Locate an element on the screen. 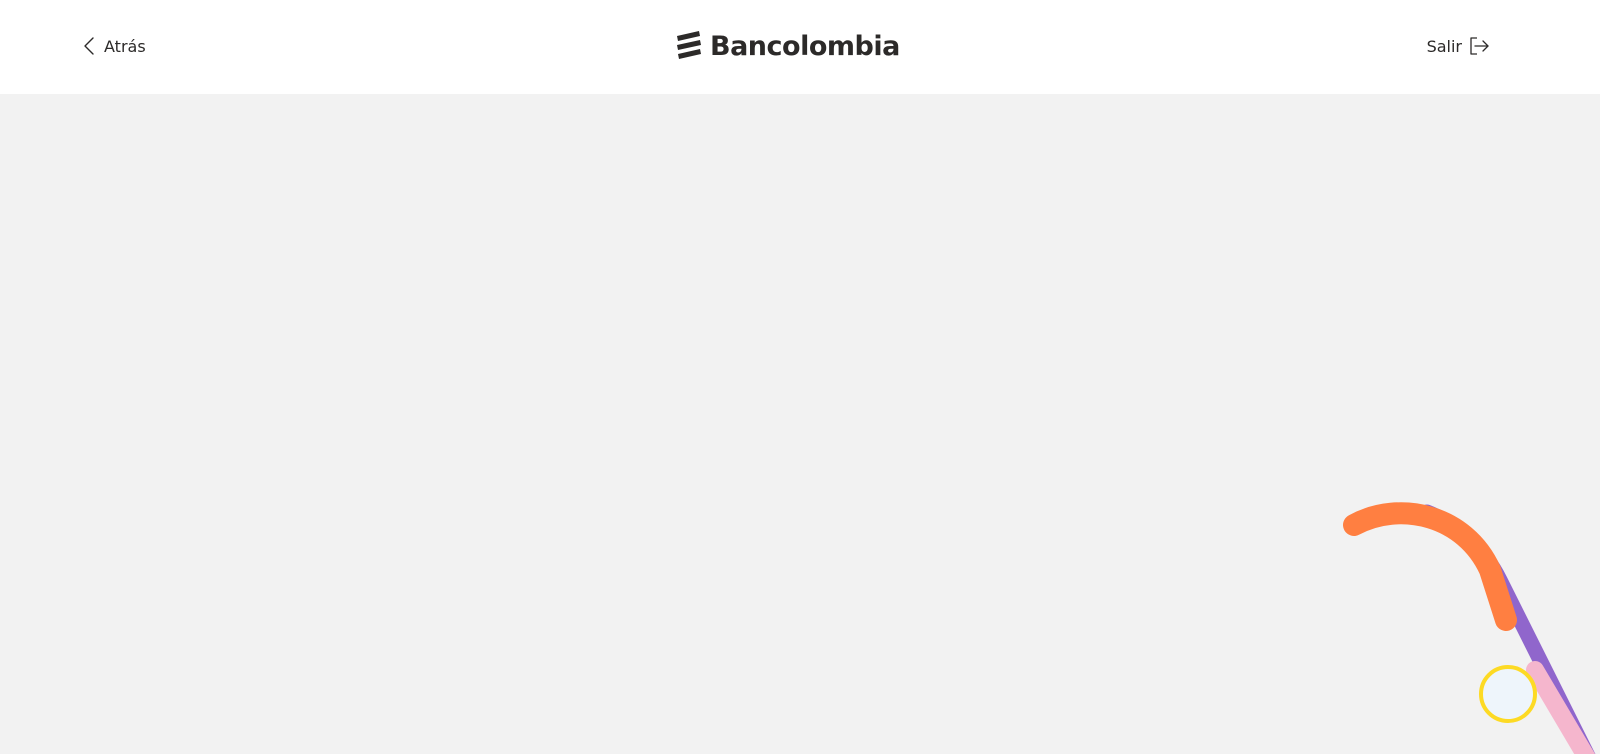  pink-curve is located at coordinates (1561, 707).